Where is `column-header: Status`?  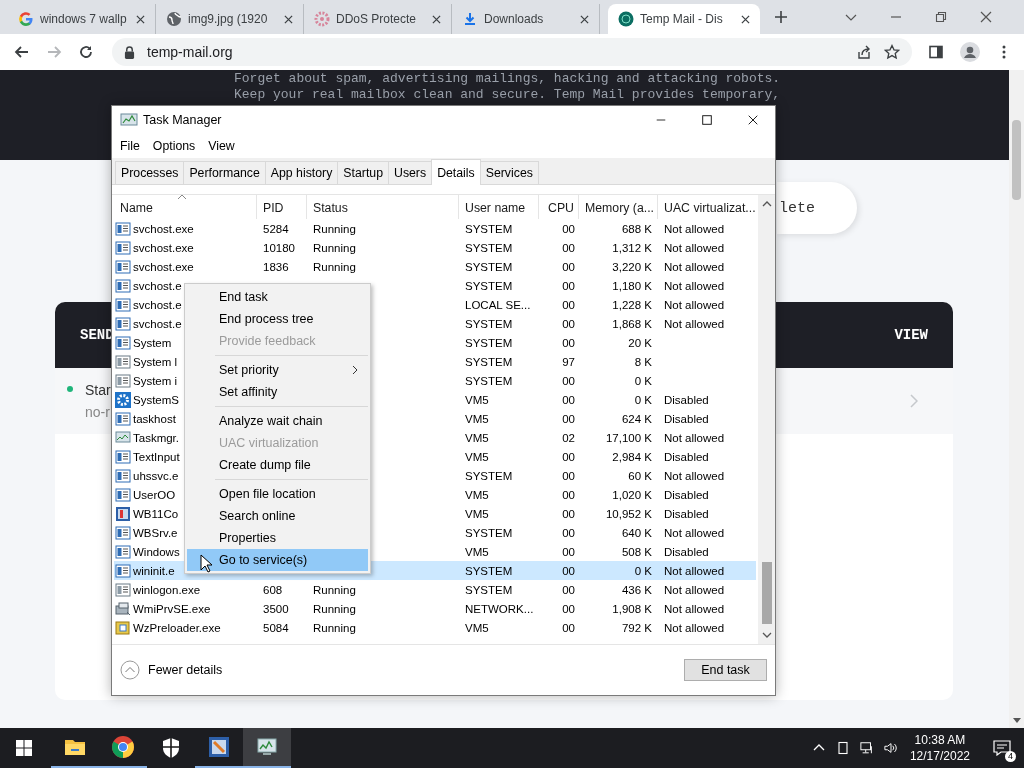
column-header: Status is located at coordinates (383, 207).